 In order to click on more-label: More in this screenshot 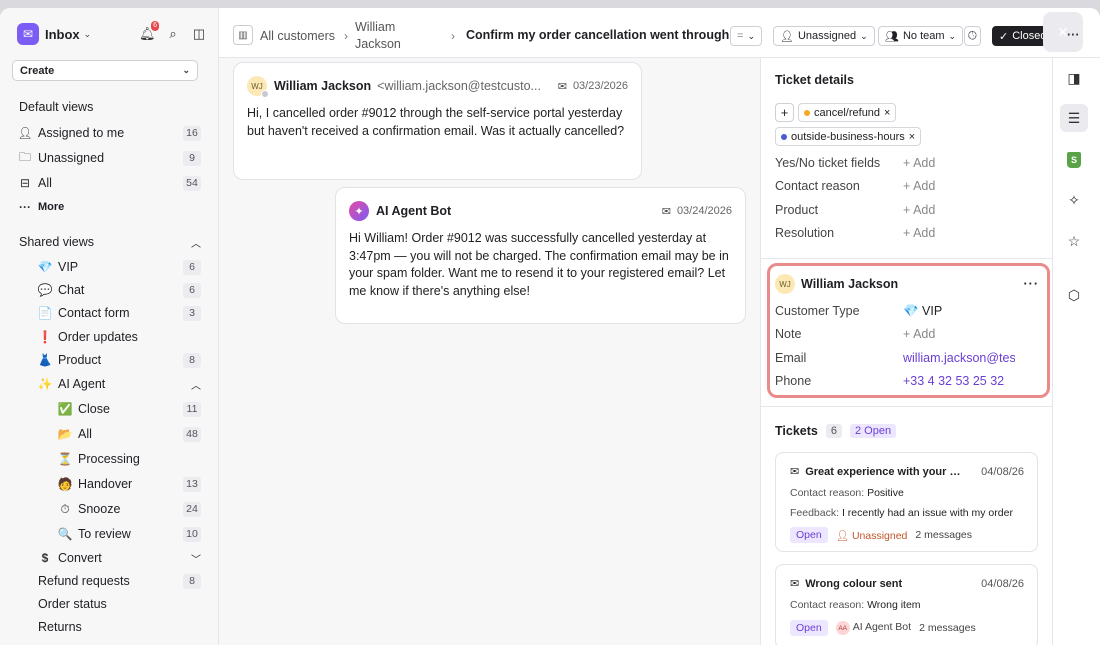, I will do `click(51, 207)`.